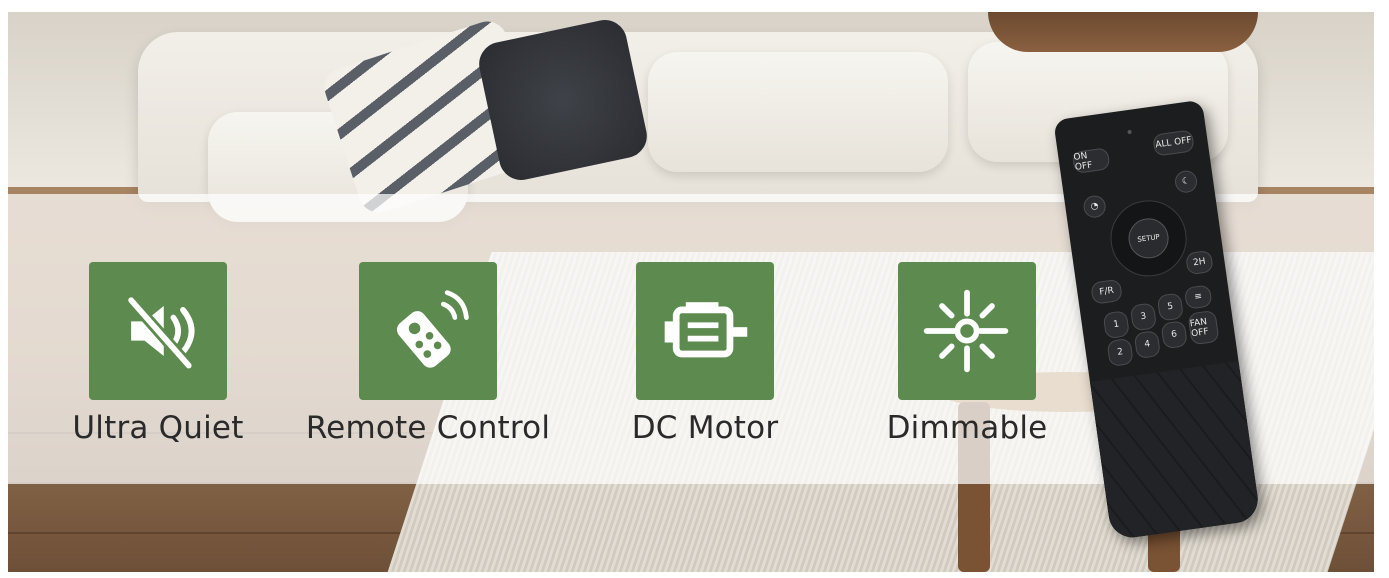 The width and height of the screenshot is (1389, 578). I want to click on feature-remote-control: Remote Control, so click(428, 354).